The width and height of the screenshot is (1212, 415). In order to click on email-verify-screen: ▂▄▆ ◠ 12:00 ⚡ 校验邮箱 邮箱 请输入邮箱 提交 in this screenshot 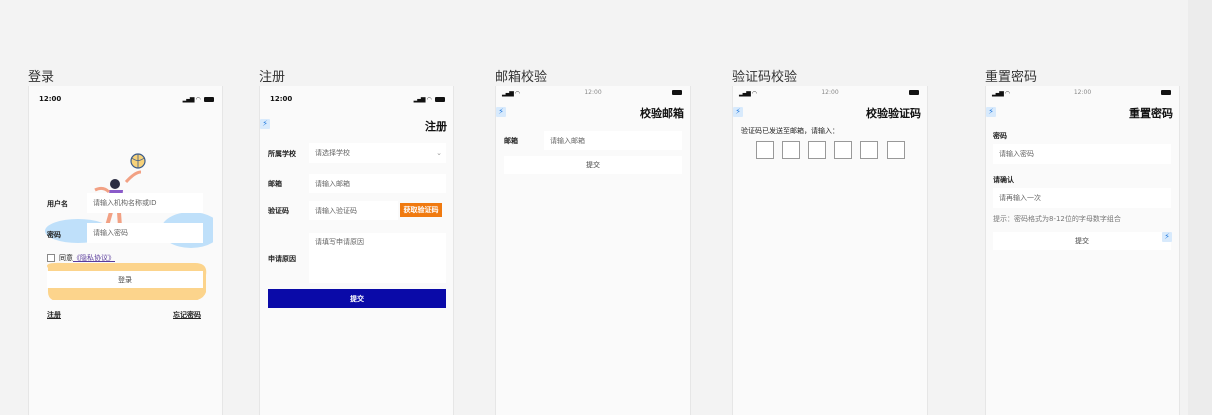, I will do `click(593, 250)`.